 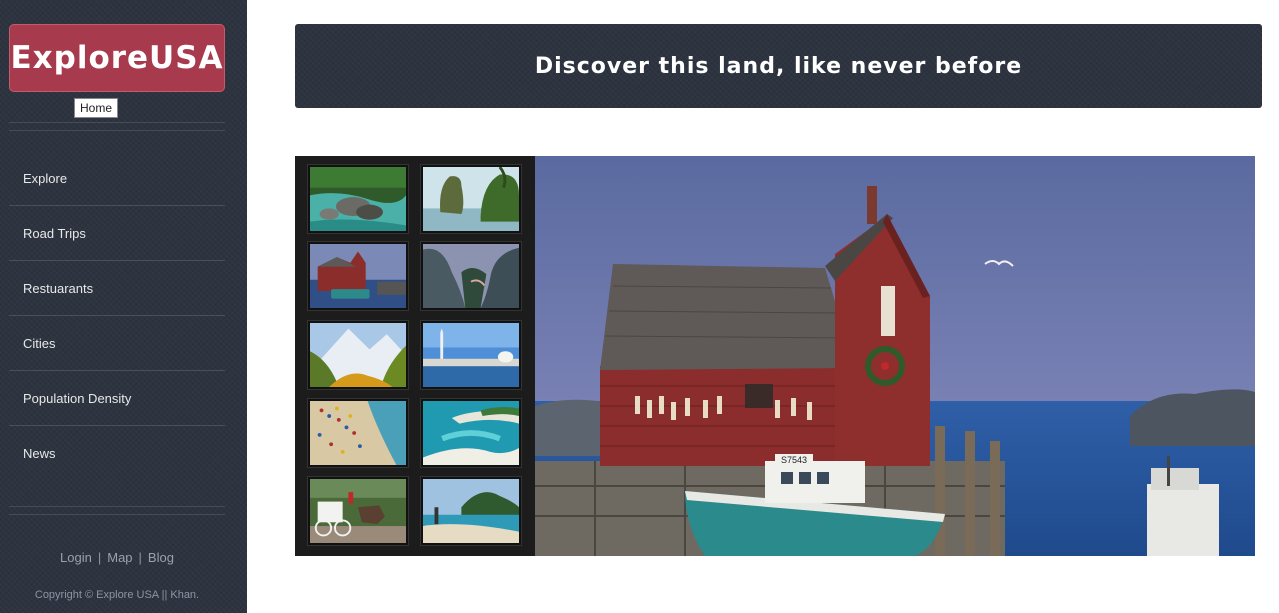 I want to click on sidebar-divider-top, so click(x=117, y=122).